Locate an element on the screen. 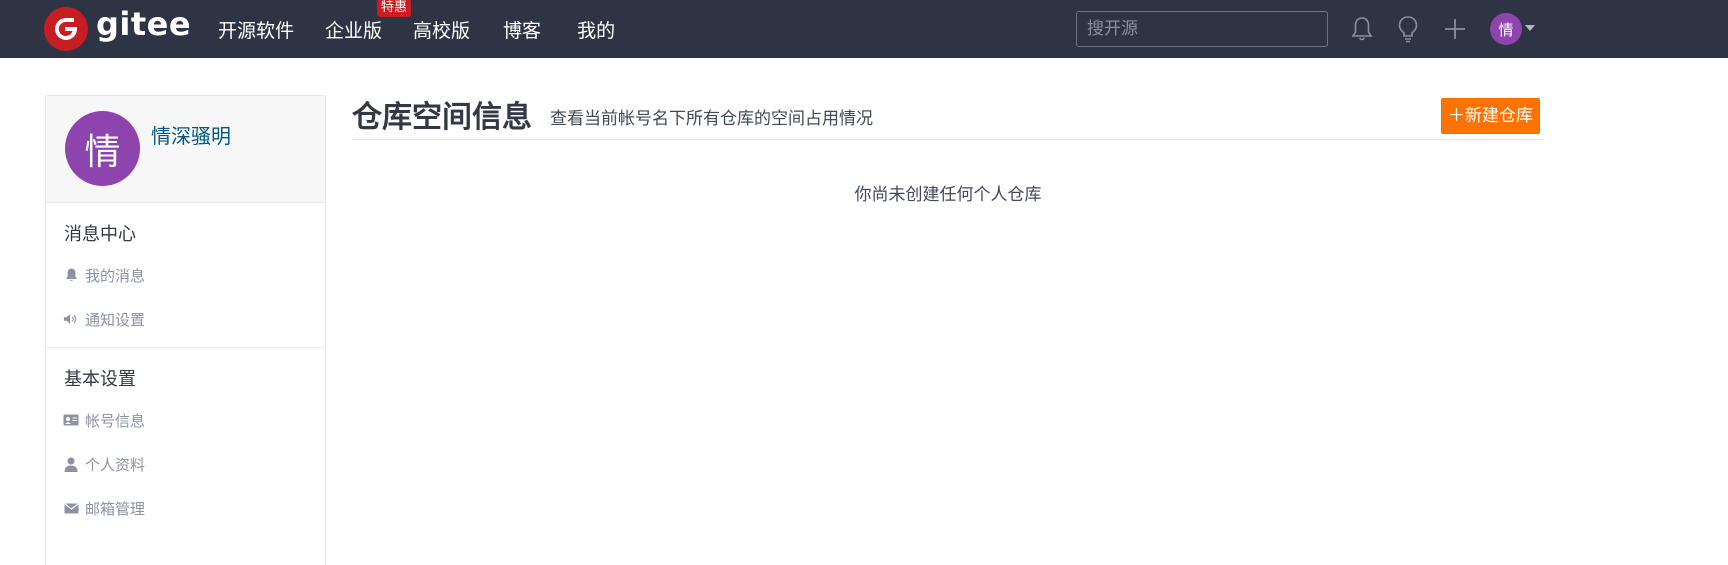 This screenshot has width=1728, height=565. sidebar-item-email-management: 邮箱管理 is located at coordinates (185, 508).